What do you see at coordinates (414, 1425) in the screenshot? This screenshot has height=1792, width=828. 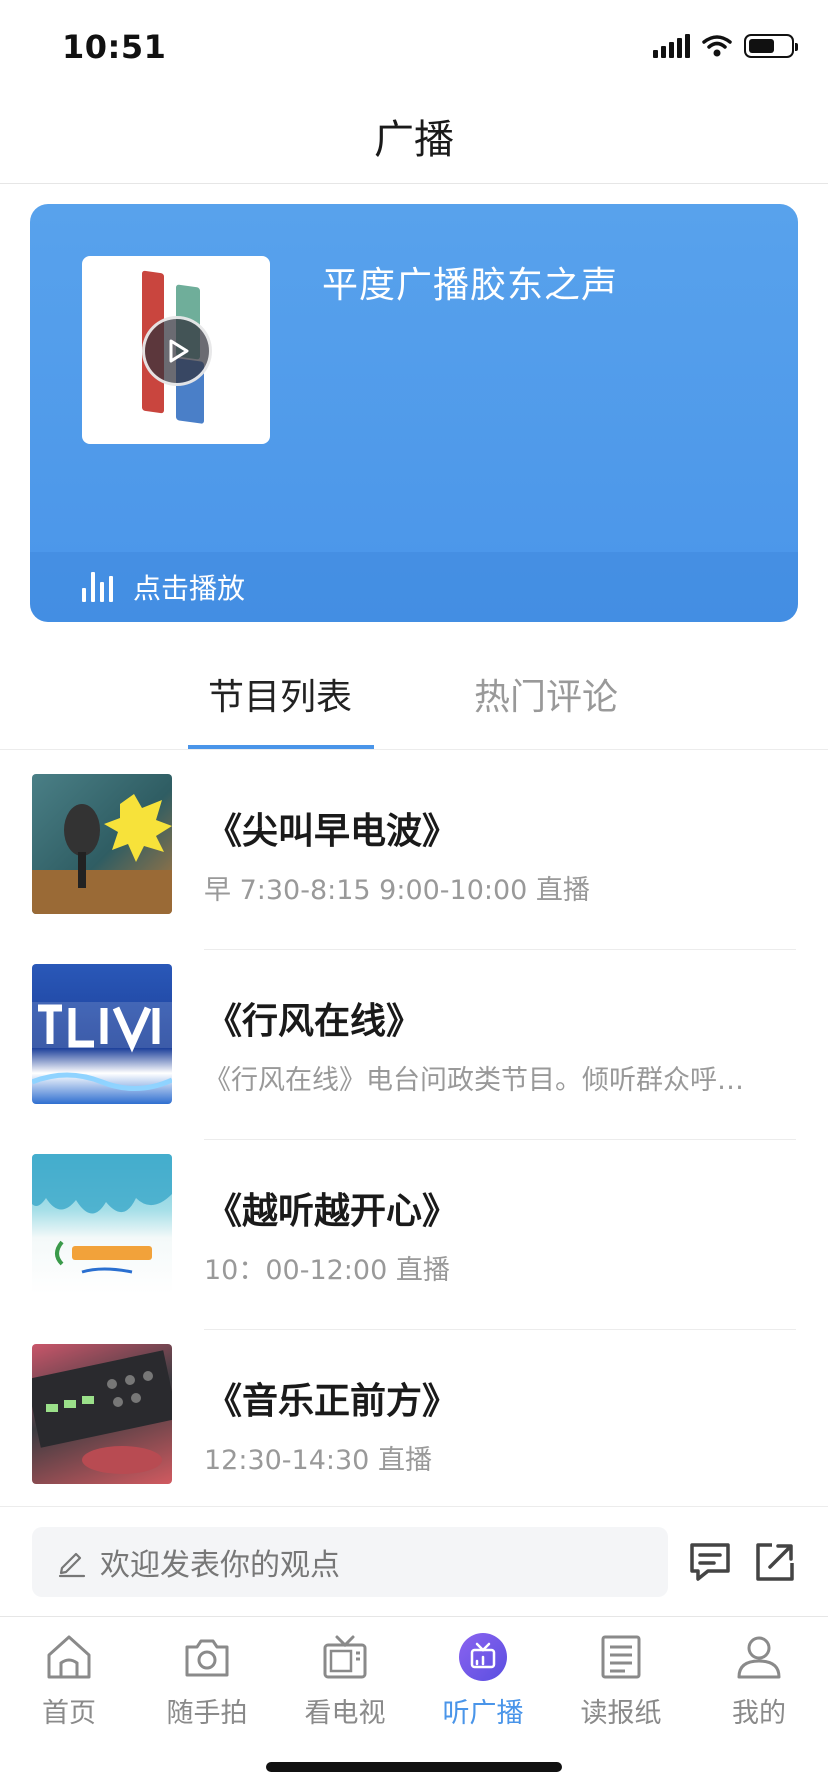 I see `program-item: 《音乐正前方》 12:30-14:30 直播` at bounding box center [414, 1425].